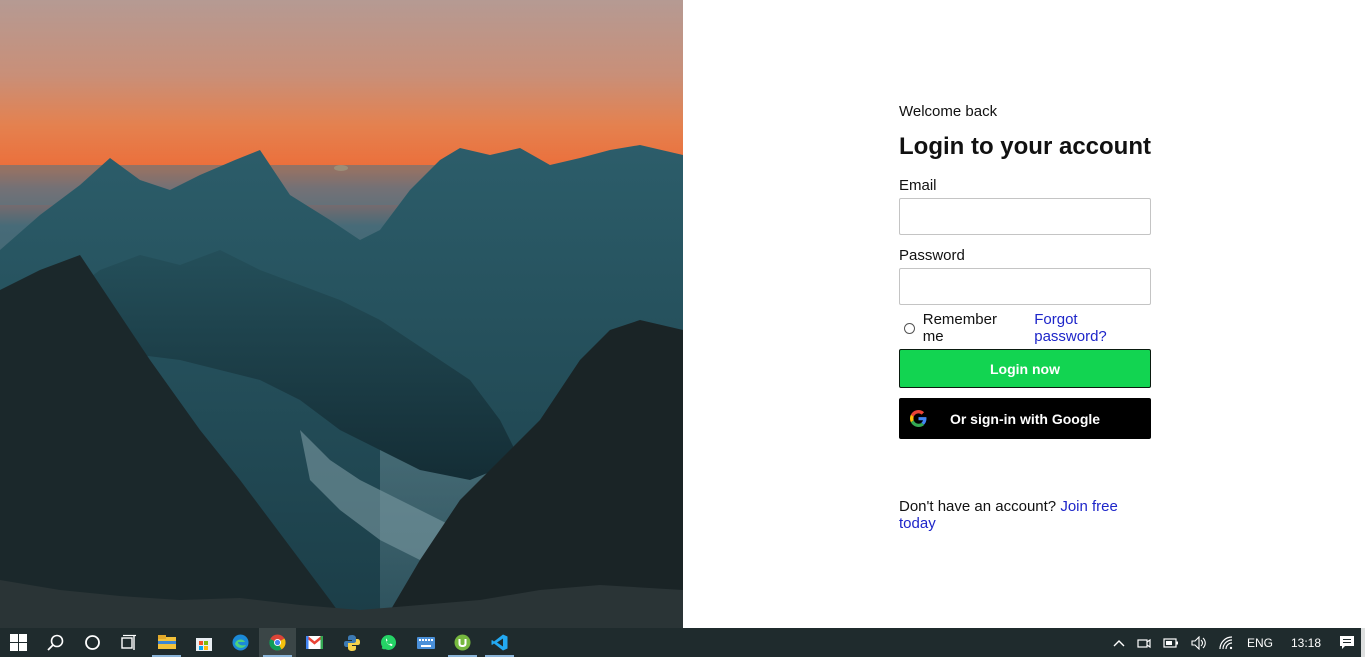 The height and width of the screenshot is (657, 1365). What do you see at coordinates (1171, 642) in the screenshot?
I see `battery-icon` at bounding box center [1171, 642].